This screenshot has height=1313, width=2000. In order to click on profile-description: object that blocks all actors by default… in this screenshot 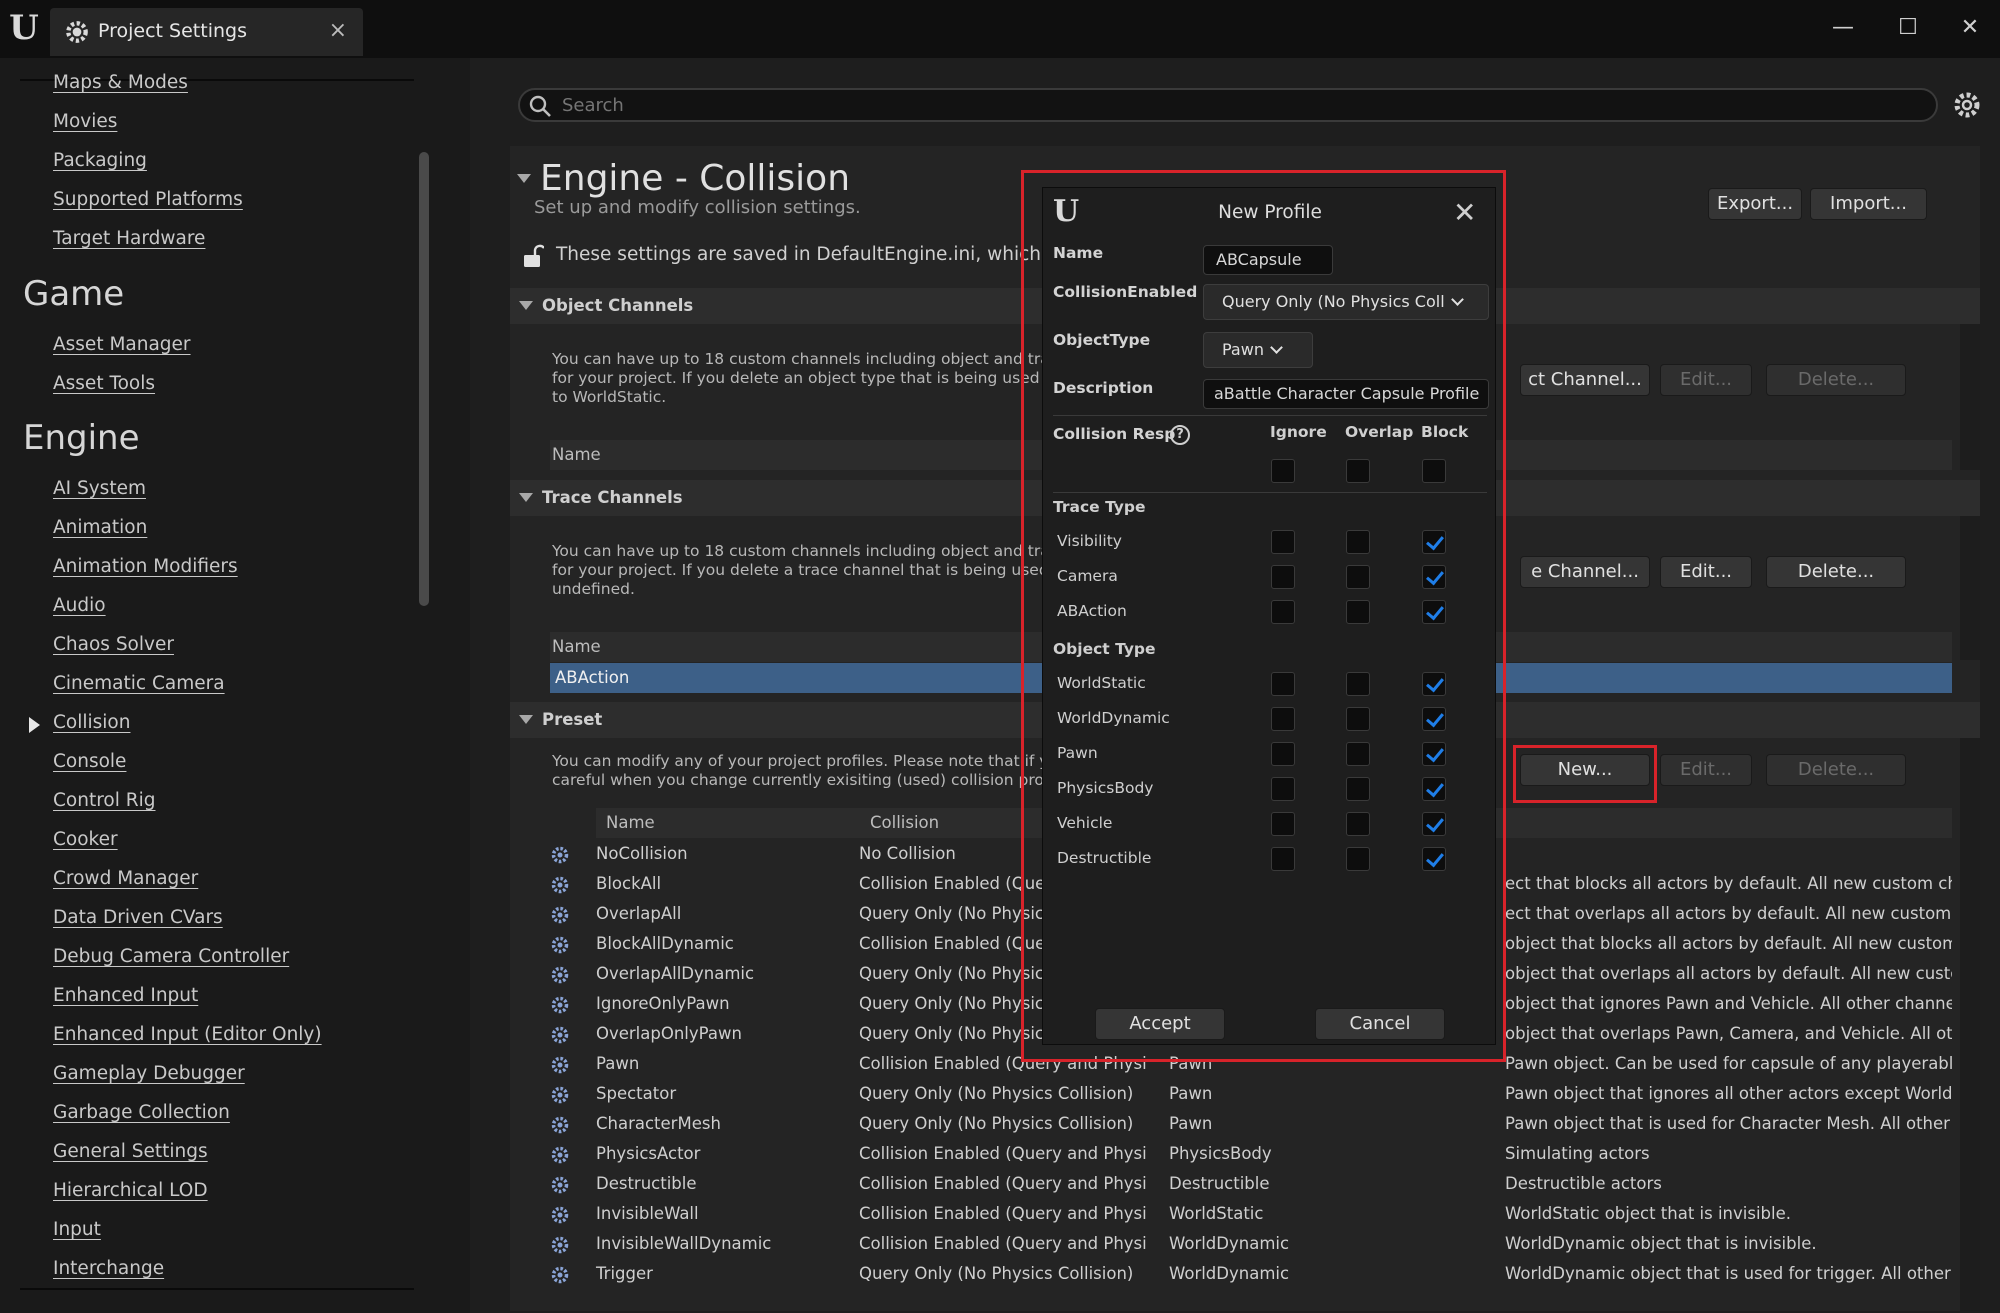, I will do `click(1728, 943)`.